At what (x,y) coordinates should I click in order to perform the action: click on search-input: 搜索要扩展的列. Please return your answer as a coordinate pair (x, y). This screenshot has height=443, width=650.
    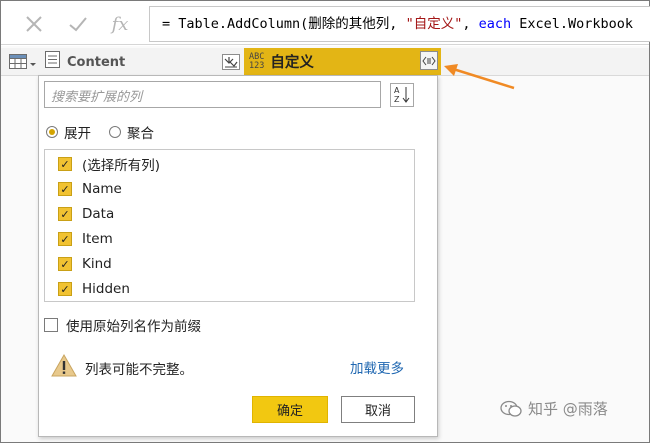
    Looking at the image, I should click on (212, 94).